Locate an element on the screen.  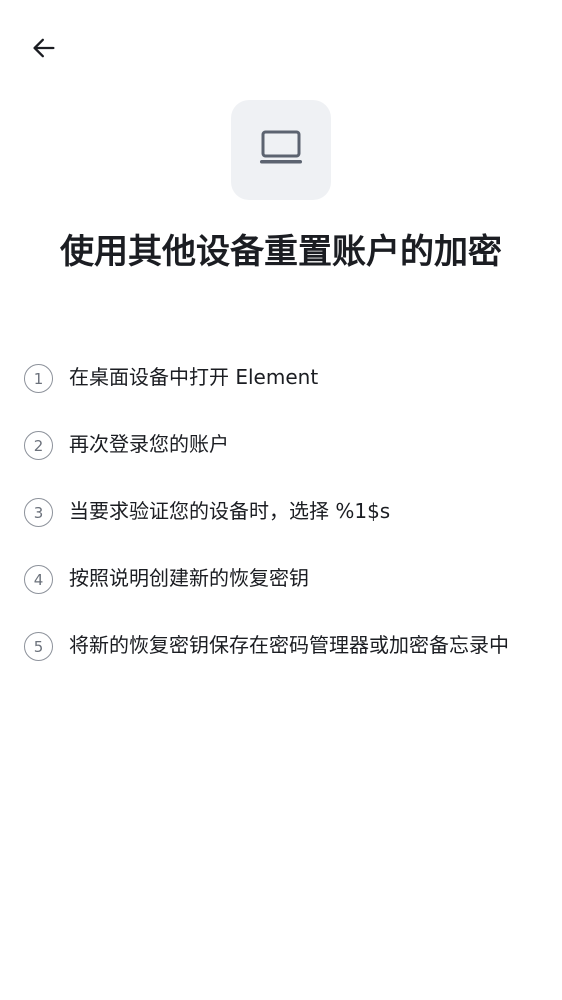
step-item: 3 当要求验证您的设备时，选择 %1$s is located at coordinates (282, 511).